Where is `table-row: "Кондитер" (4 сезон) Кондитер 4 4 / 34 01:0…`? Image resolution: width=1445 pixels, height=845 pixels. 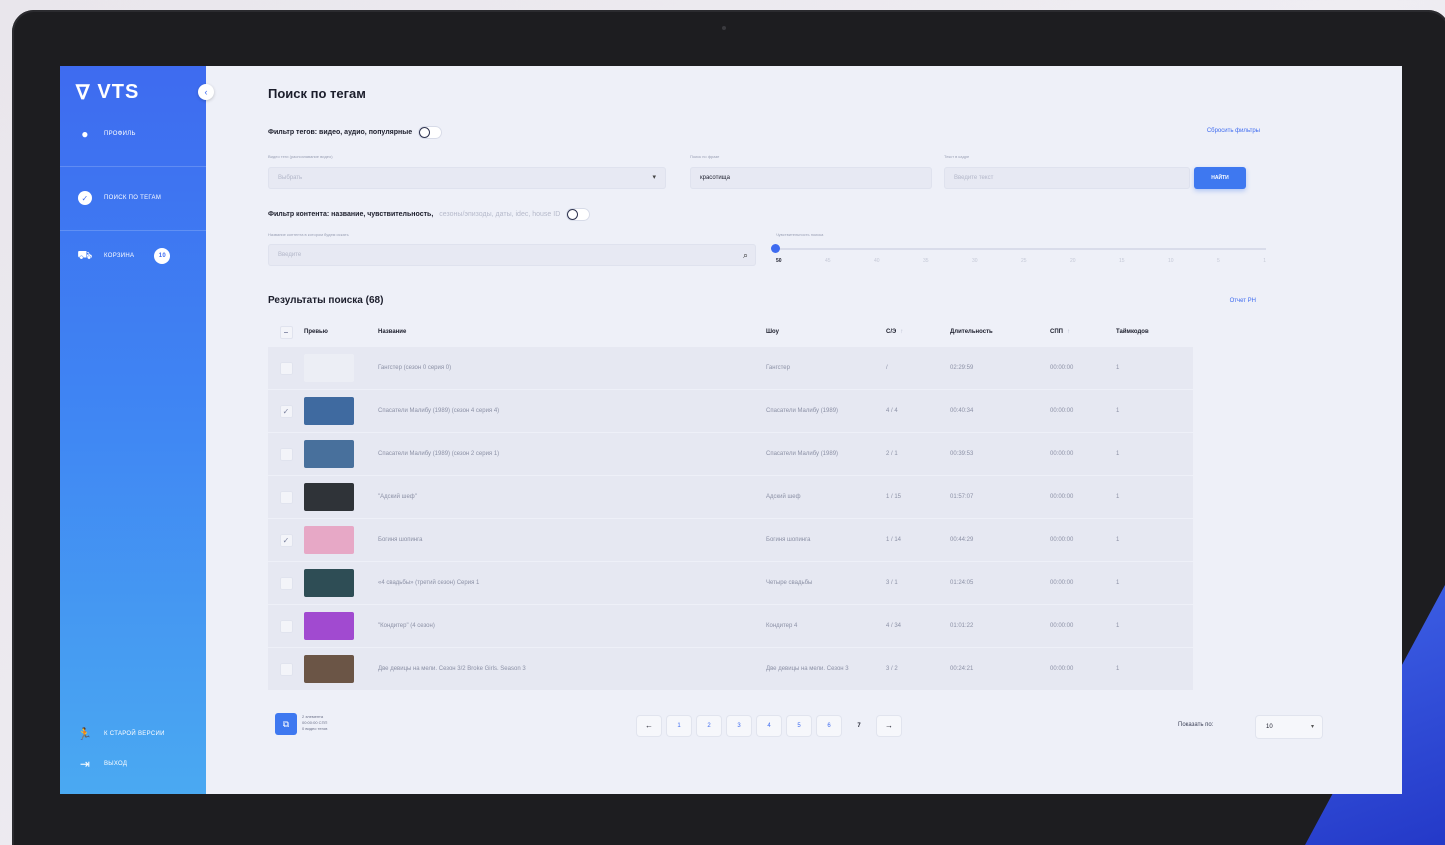 table-row: "Кондитер" (4 сезон) Кондитер 4 4 / 34 01:0… is located at coordinates (730, 625).